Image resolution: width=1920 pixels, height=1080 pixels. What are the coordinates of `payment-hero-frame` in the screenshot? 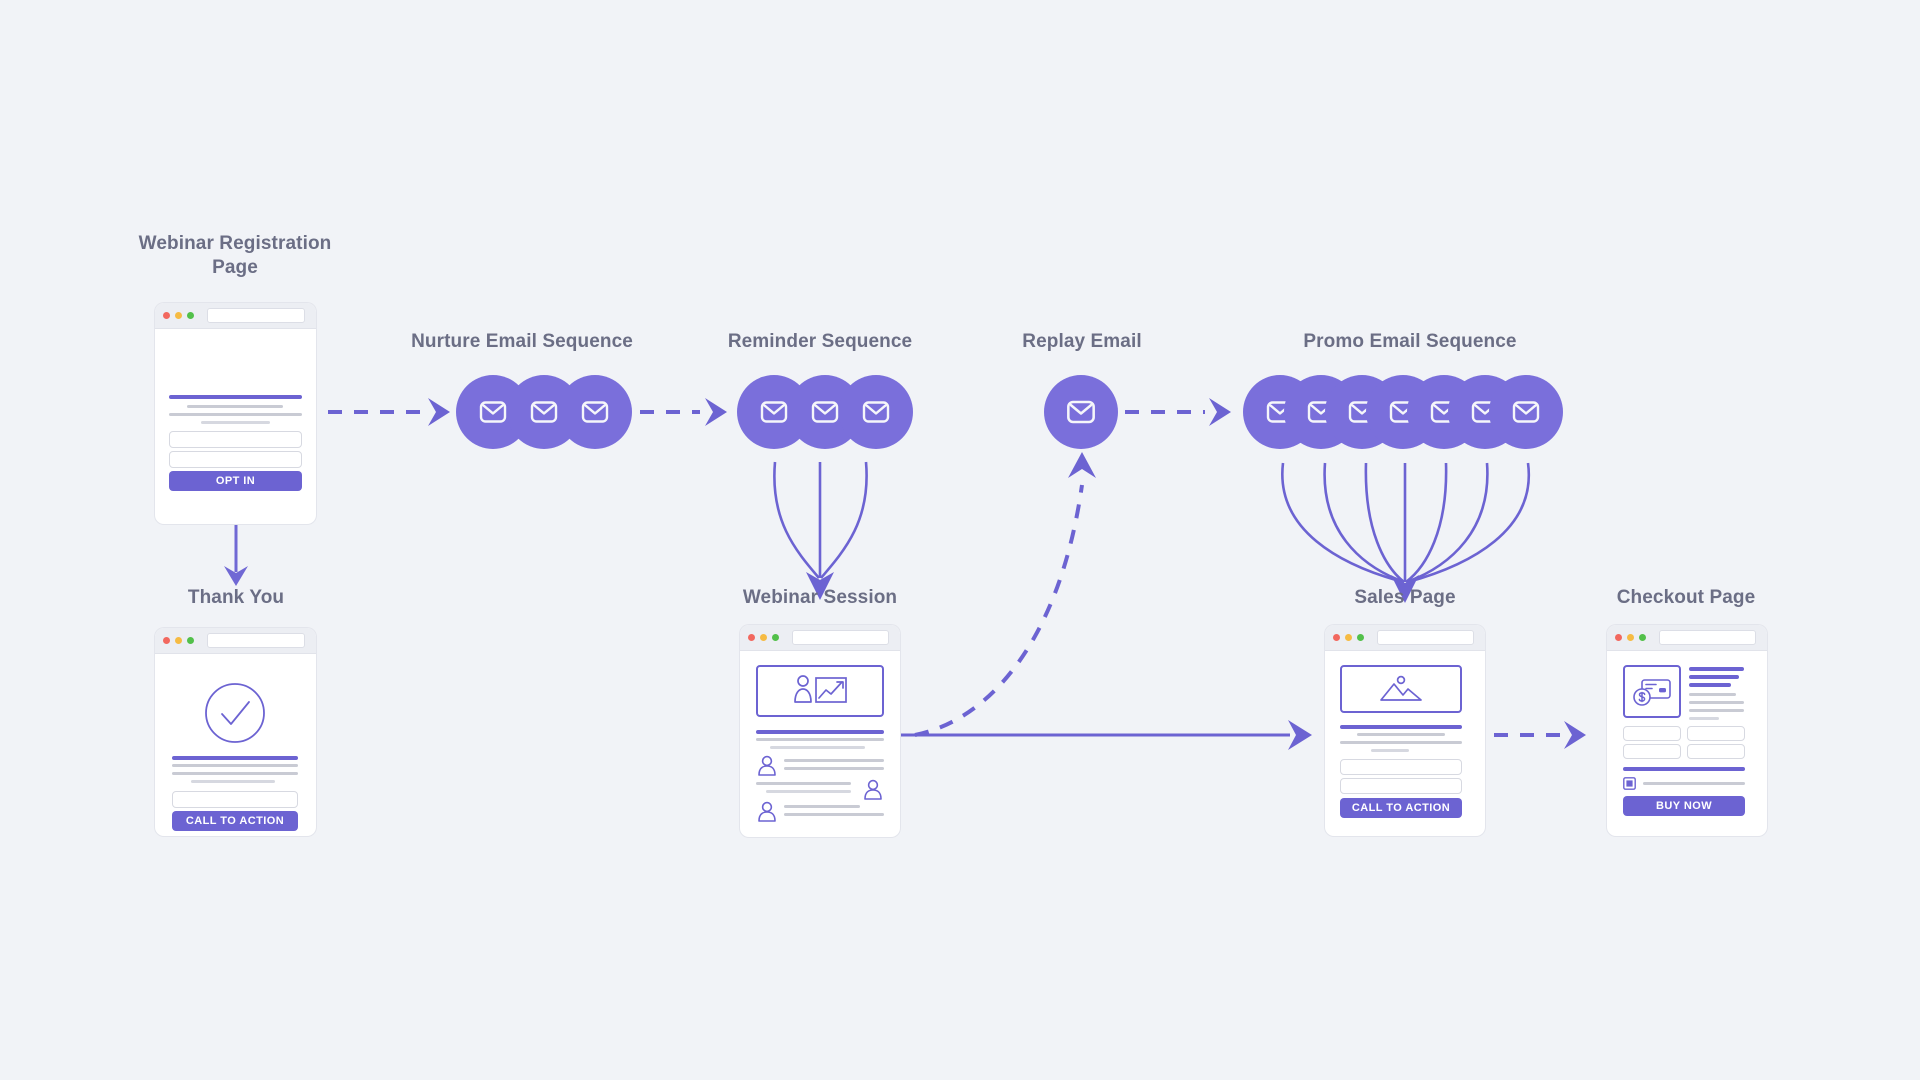 It's located at (1652, 691).